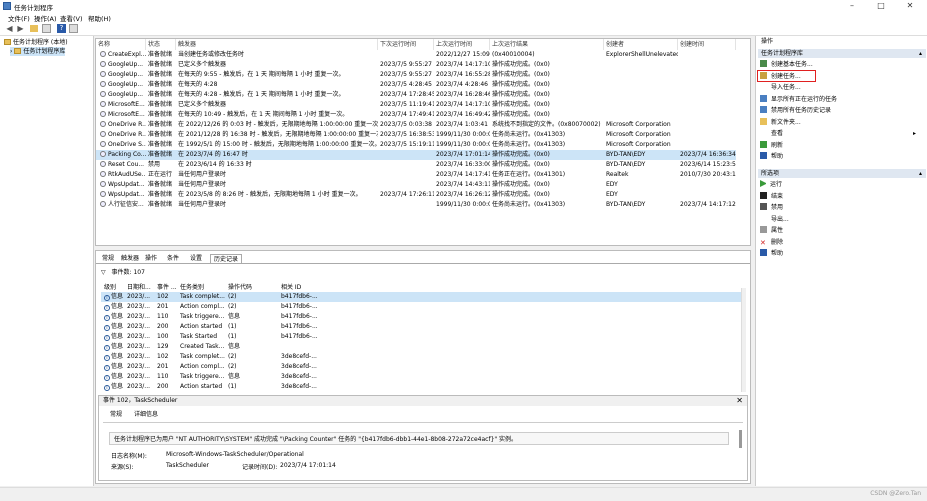 This screenshot has height=501, width=927. Describe the element at coordinates (202, 104) in the screenshot. I see `task-cell: 已定义多个触发器` at that location.